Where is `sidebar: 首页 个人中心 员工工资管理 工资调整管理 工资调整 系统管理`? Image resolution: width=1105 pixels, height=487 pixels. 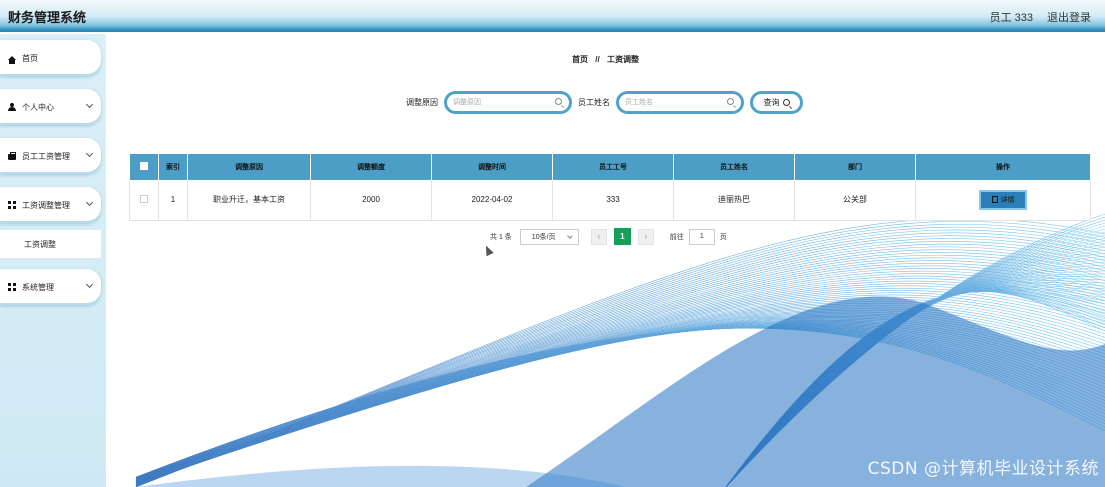 sidebar: 首页 个人中心 员工工资管理 工资调整管理 工资调整 系统管理 is located at coordinates (53, 260).